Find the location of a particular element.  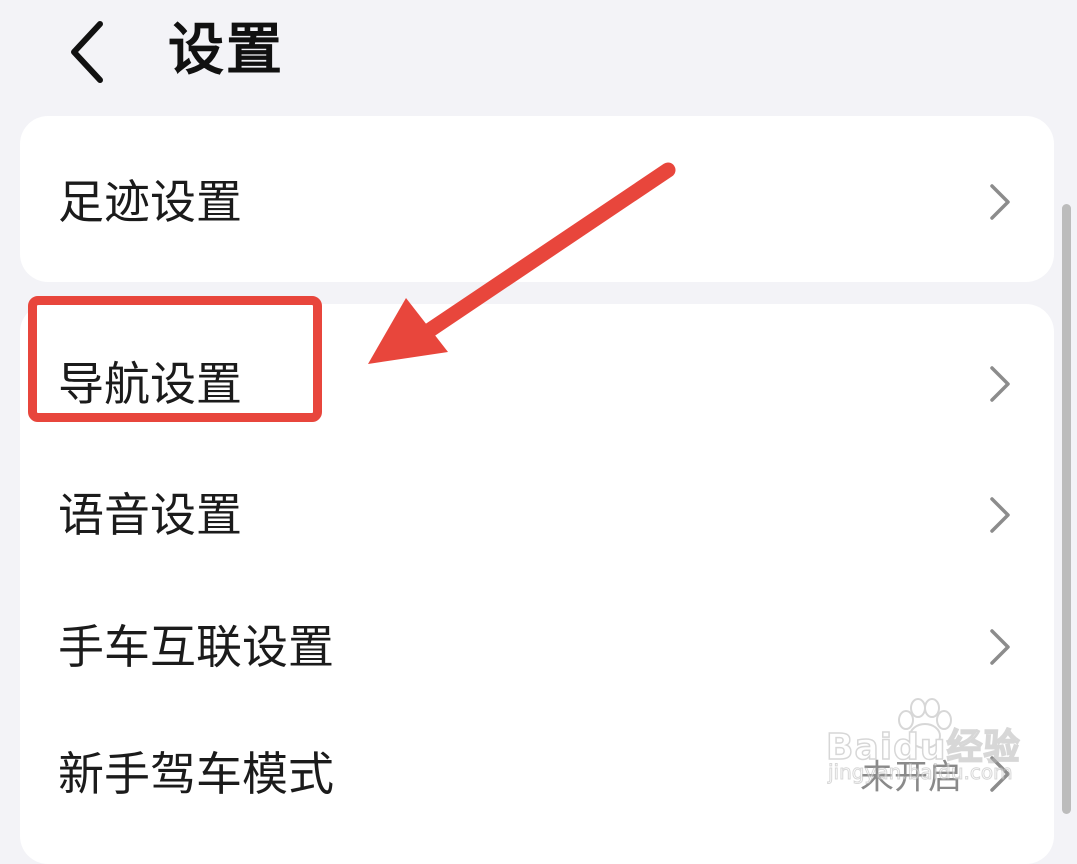

header-bar: 设置 is located at coordinates (538, 55).